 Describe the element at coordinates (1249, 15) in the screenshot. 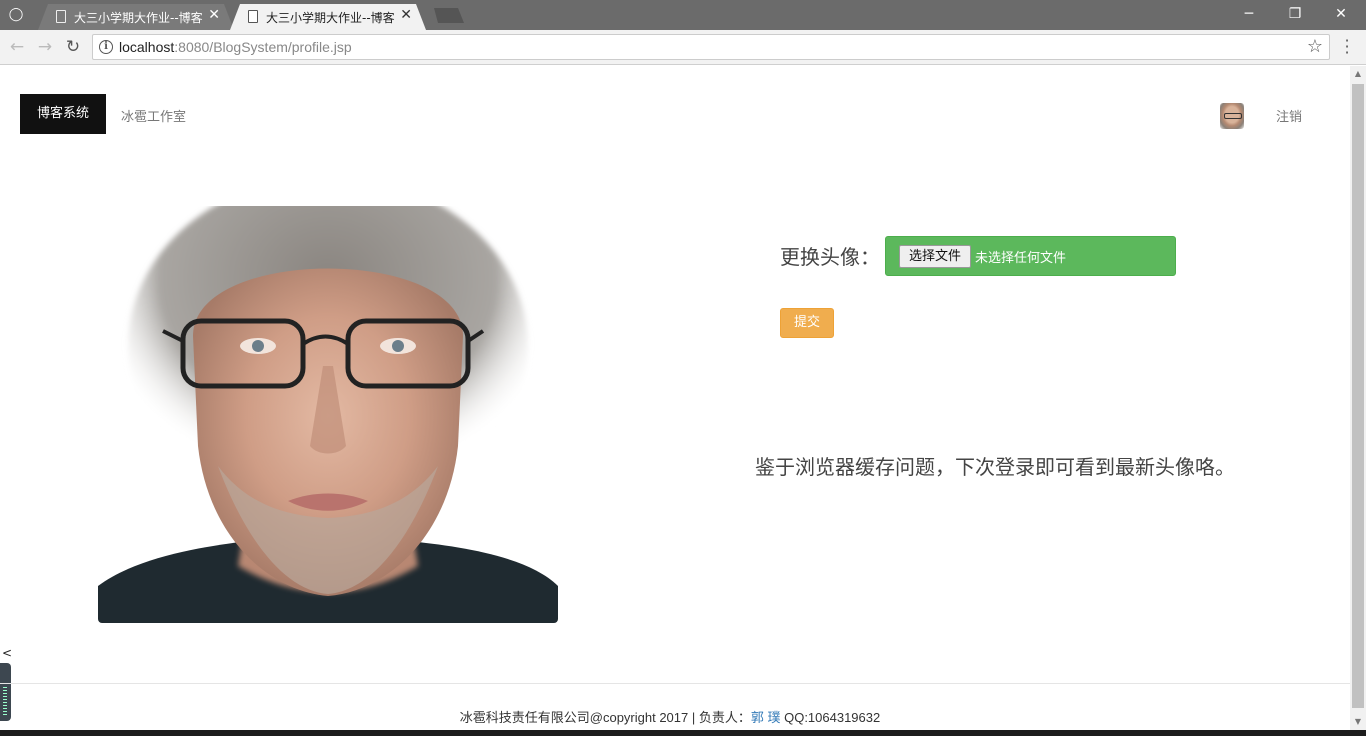

I see `minimize-button: ─` at that location.